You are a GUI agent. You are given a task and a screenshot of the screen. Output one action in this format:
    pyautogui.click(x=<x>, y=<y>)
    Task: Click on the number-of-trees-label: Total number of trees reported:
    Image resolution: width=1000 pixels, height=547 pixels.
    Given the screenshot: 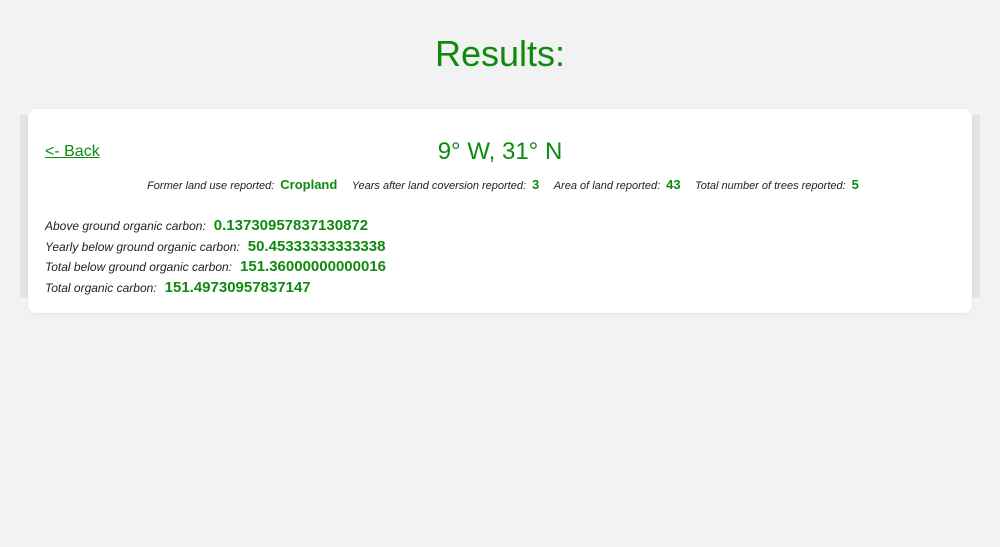 What is the action you would take?
    pyautogui.click(x=770, y=186)
    